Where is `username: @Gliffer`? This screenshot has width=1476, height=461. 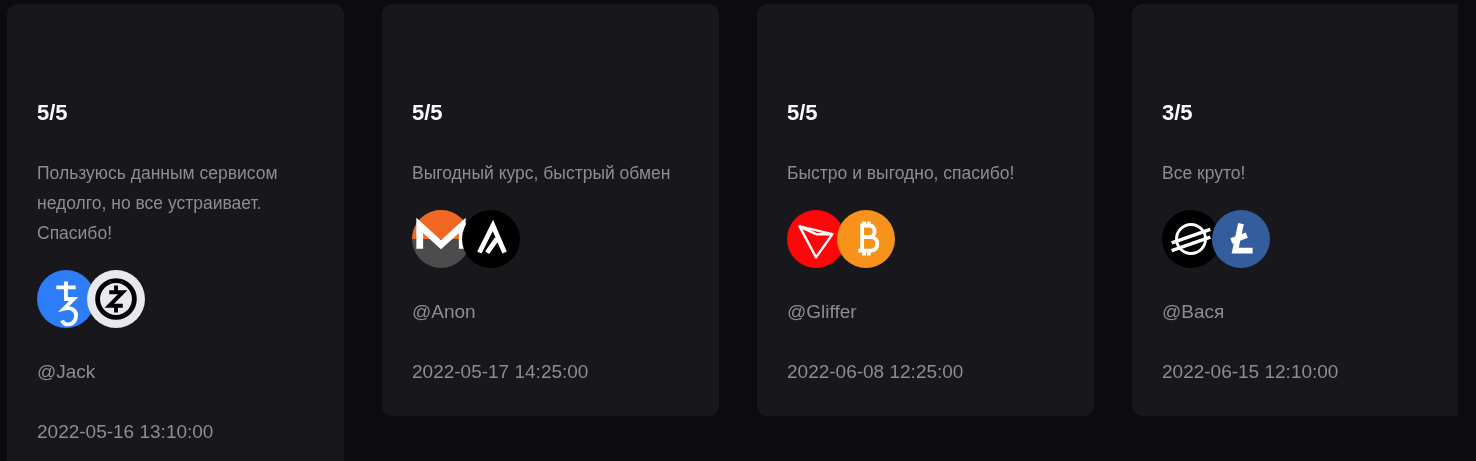 username: @Gliffer is located at coordinates (822, 312).